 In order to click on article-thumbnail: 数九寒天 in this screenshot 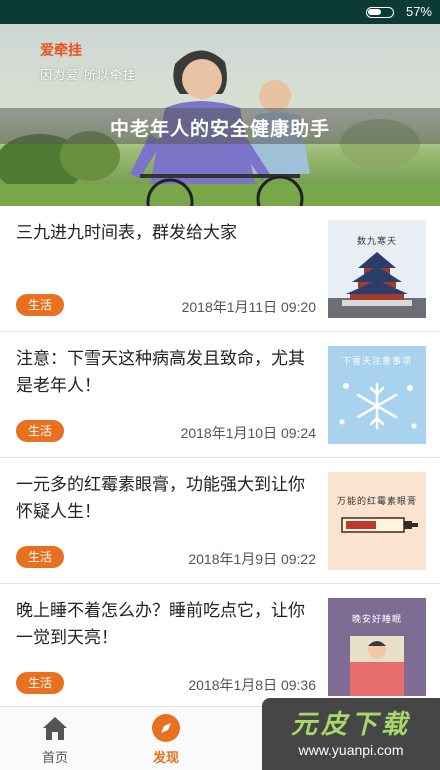, I will do `click(377, 269)`.